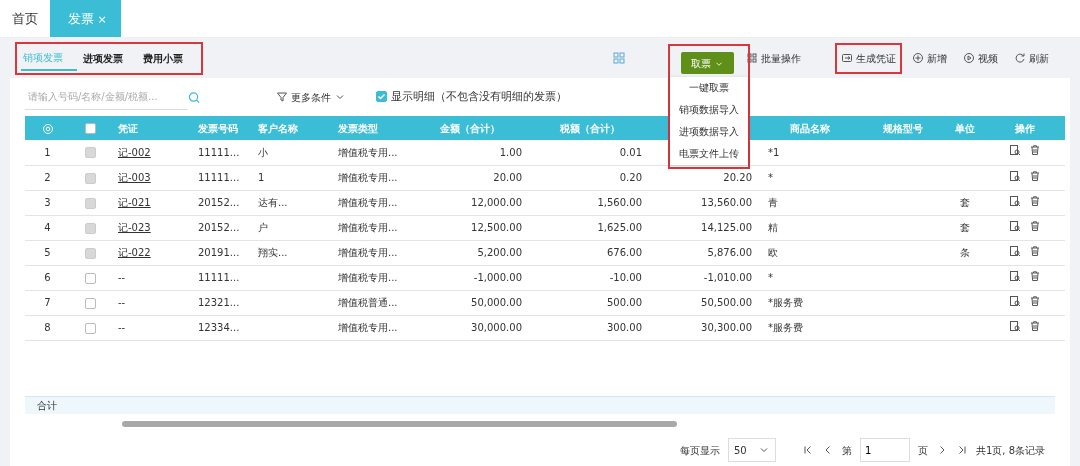 The width and height of the screenshot is (1080, 466). Describe the element at coordinates (261, 177) in the screenshot. I see `table-cell: 1` at that location.